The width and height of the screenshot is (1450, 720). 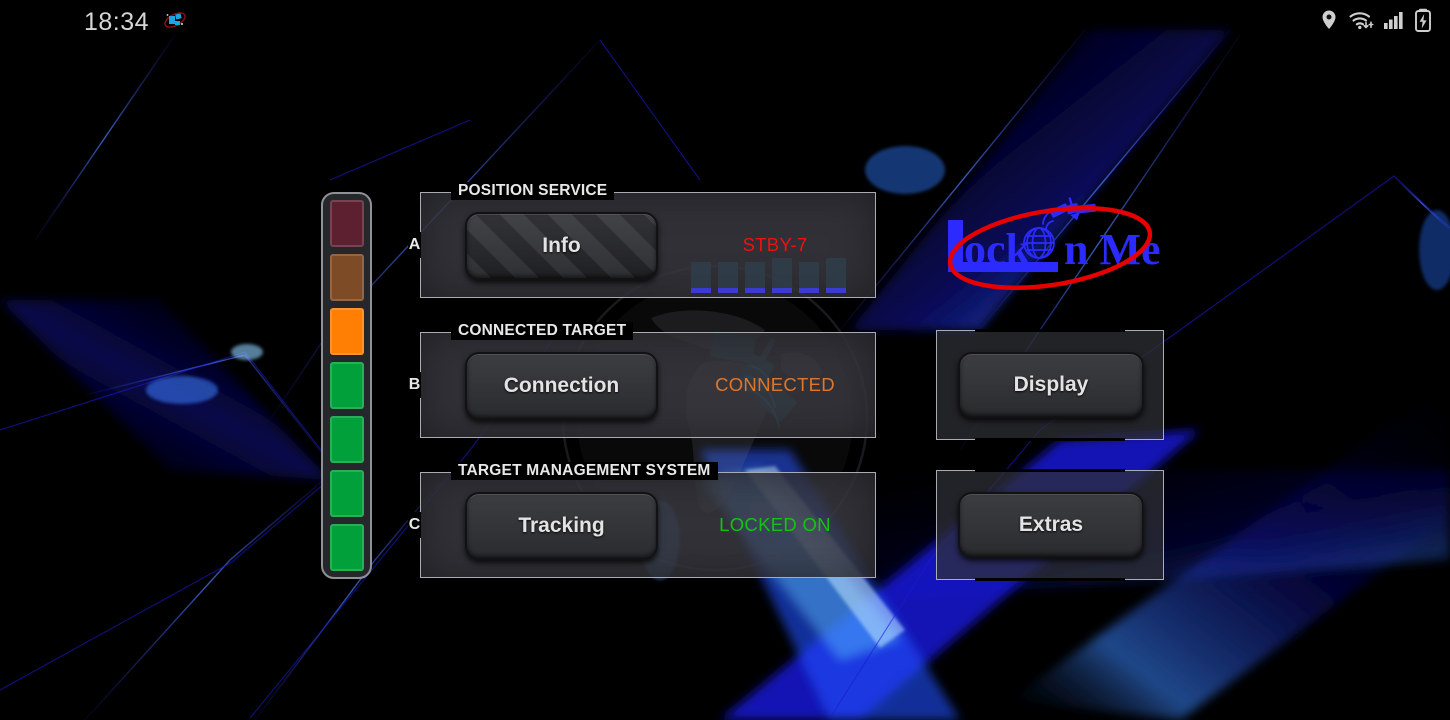 What do you see at coordinates (414, 385) in the screenshot?
I see `panel-side-label-b: B` at bounding box center [414, 385].